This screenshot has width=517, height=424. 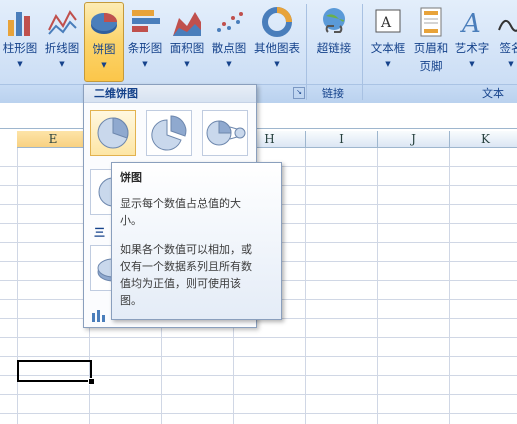 What do you see at coordinates (99, 232) in the screenshot?
I see `section-header-3d-pie: 三` at bounding box center [99, 232].